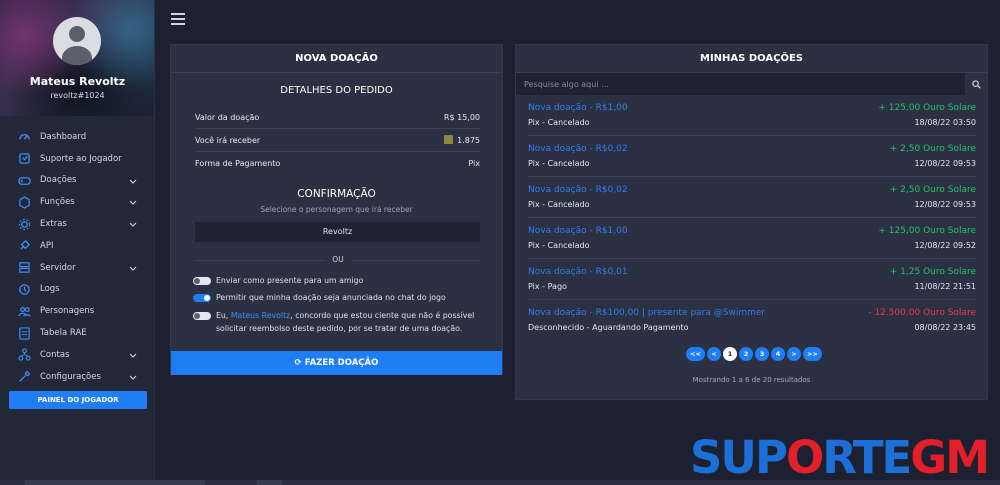 The width and height of the screenshot is (1000, 485). What do you see at coordinates (260, 315) in the screenshot?
I see `profile-link: Mateus Revoltz` at bounding box center [260, 315].